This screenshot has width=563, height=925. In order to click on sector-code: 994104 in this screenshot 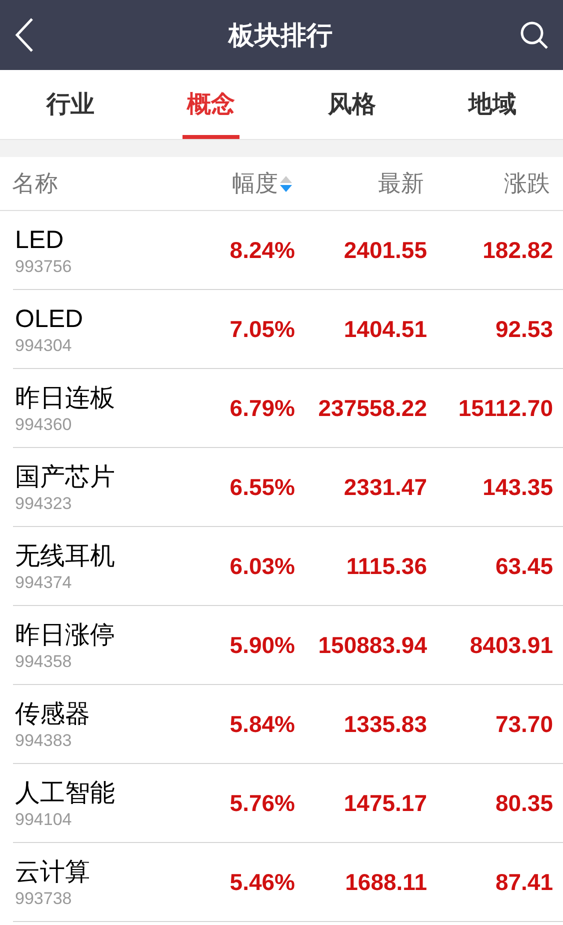, I will do `click(44, 819)`.